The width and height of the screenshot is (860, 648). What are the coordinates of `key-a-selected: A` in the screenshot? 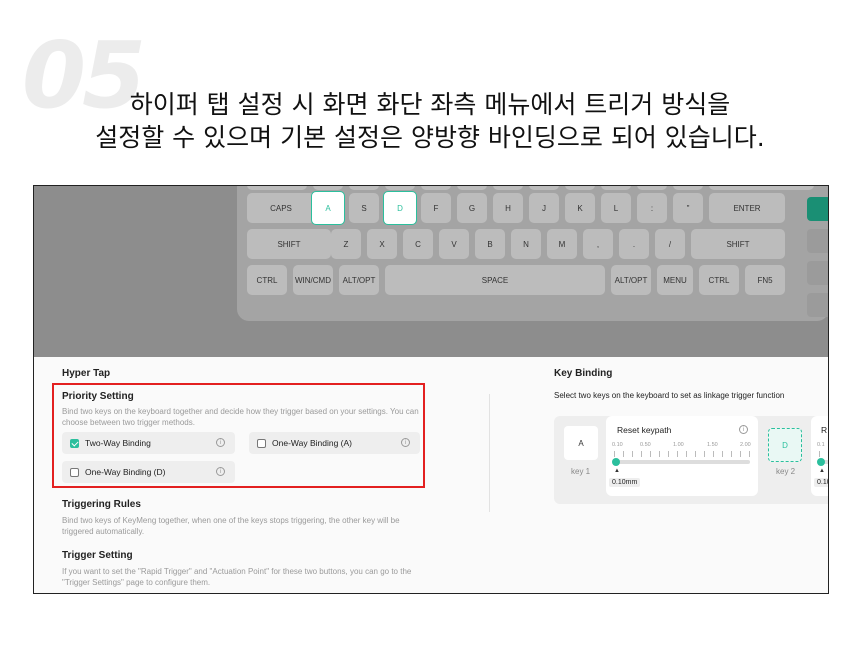 It's located at (328, 208).